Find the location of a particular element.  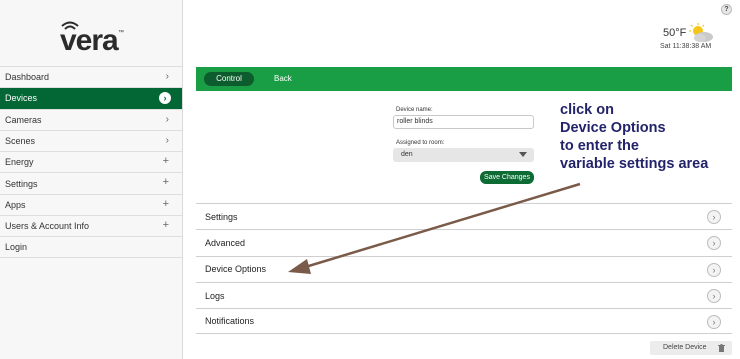

vera-logo: vera ™ is located at coordinates (91, 37).